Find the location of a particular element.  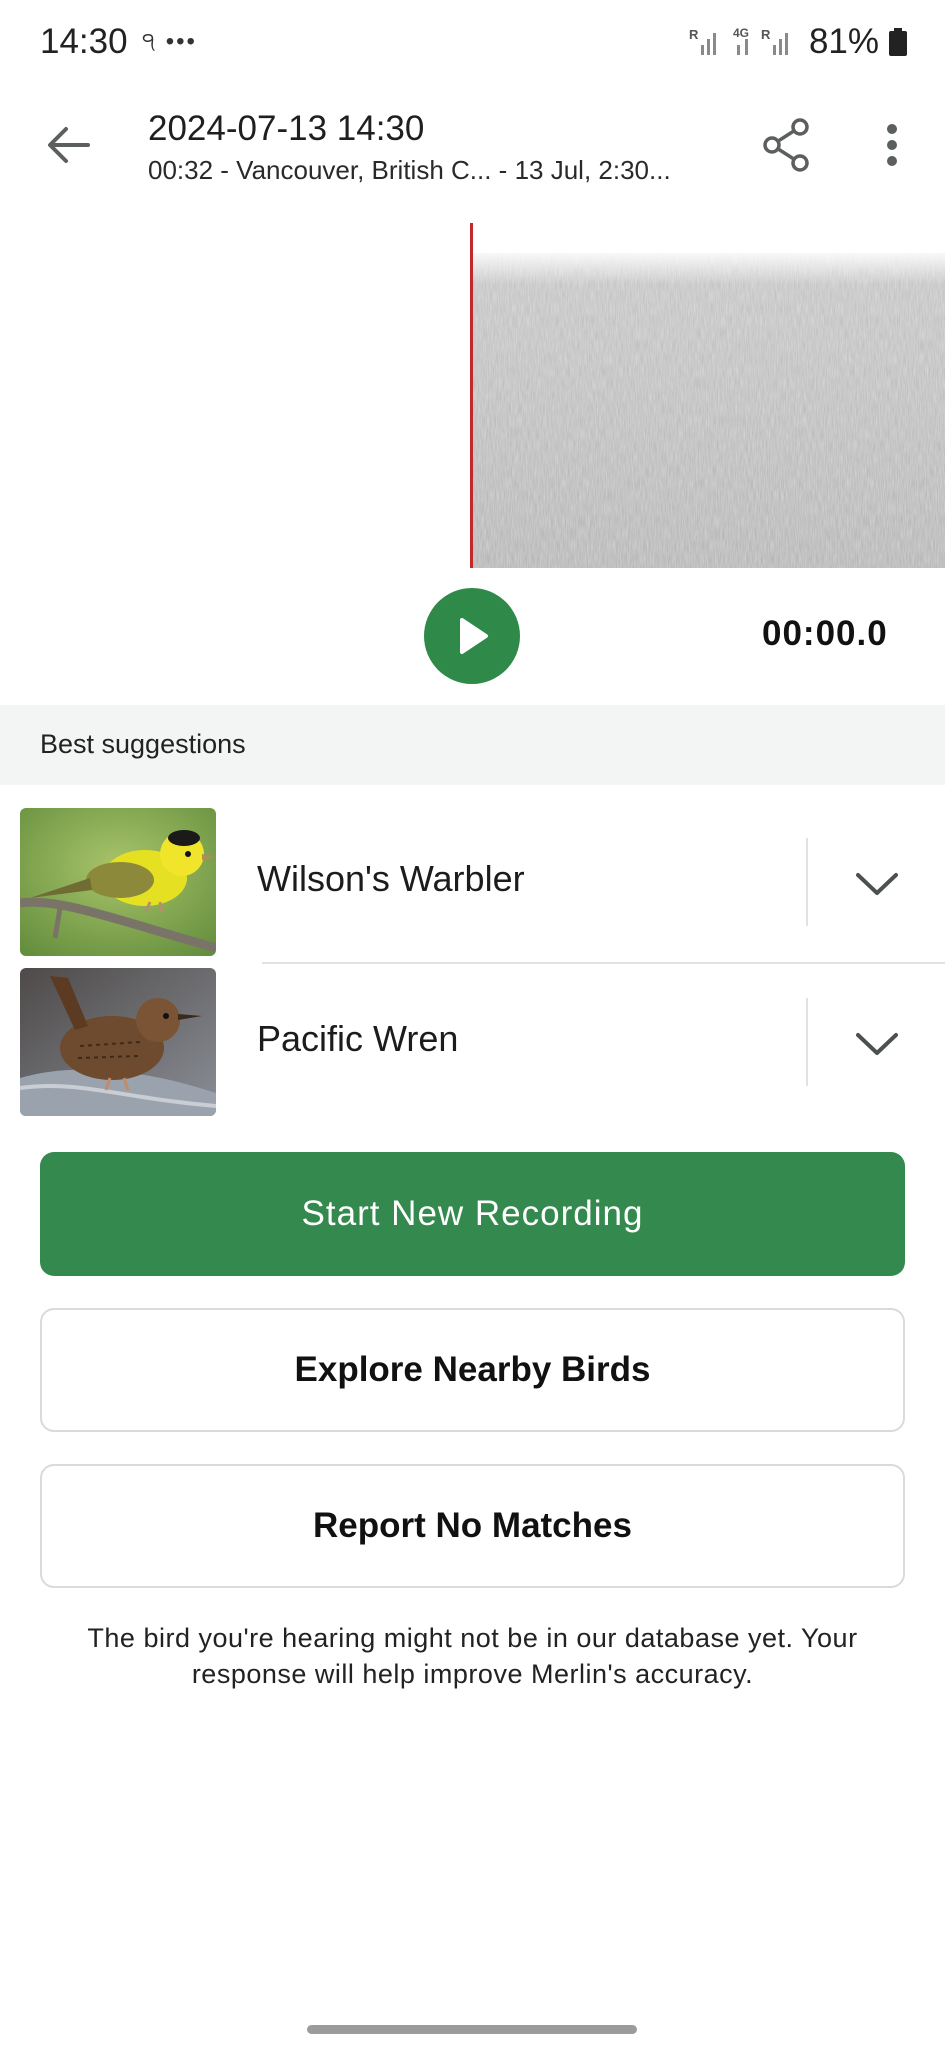

share-button is located at coordinates (786, 145).